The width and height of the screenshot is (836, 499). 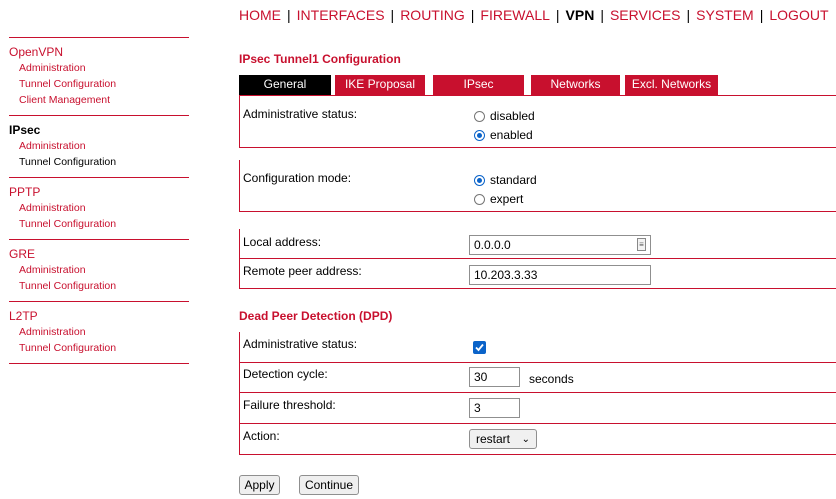 What do you see at coordinates (302, 271) in the screenshot?
I see `remote-peer-label: Remote peer address:` at bounding box center [302, 271].